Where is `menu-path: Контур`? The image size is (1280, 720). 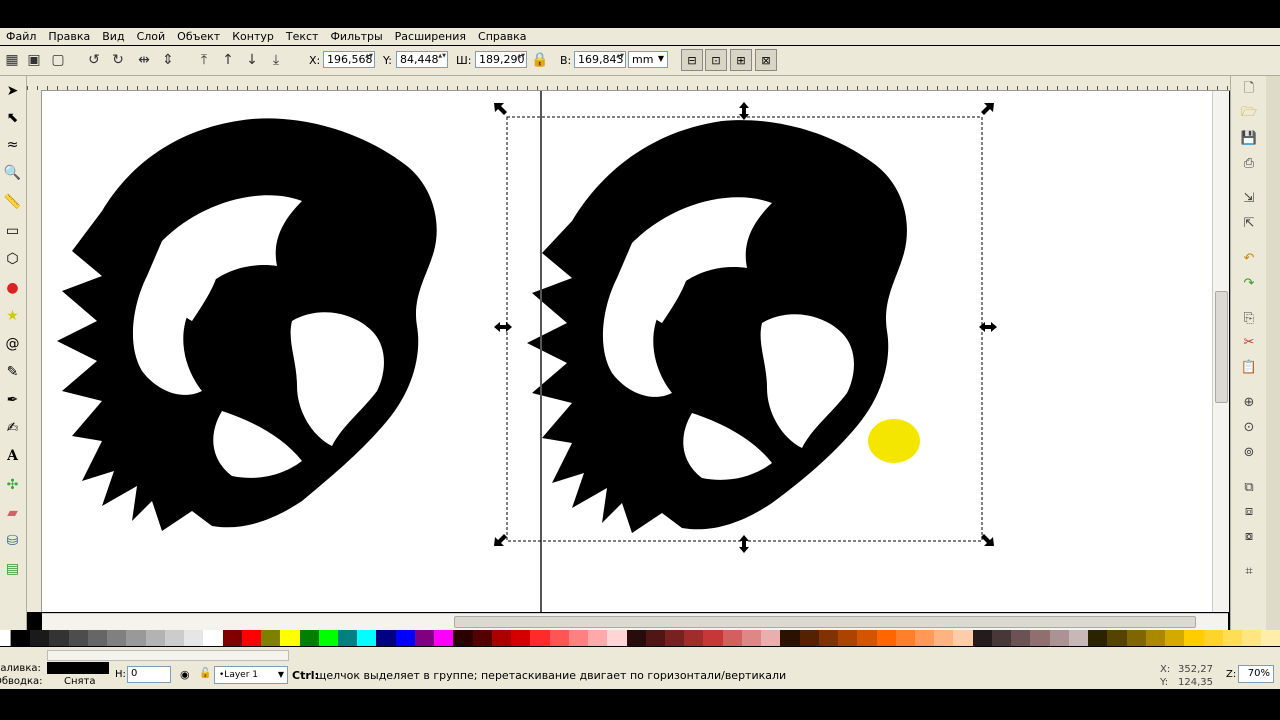
menu-path: Контур is located at coordinates (253, 36).